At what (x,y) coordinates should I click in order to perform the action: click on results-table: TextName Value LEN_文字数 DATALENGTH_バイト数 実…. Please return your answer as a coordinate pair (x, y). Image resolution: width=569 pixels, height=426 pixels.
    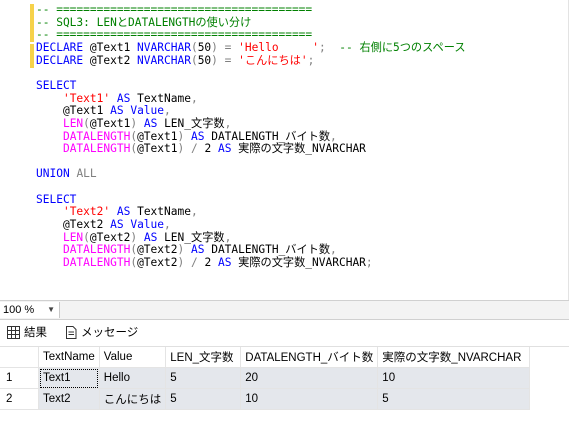
    Looking at the image, I should click on (265, 378).